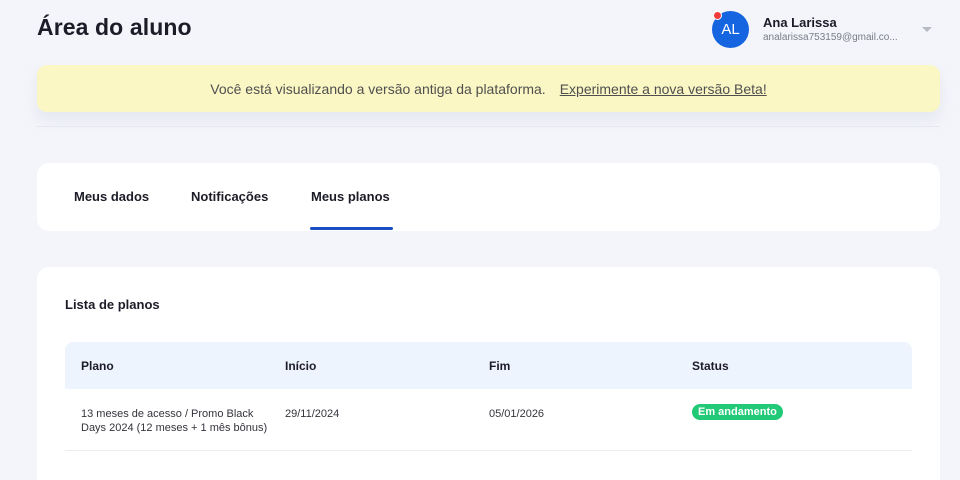 The width and height of the screenshot is (960, 480). I want to click on page-title: Área do aluno, so click(114, 27).